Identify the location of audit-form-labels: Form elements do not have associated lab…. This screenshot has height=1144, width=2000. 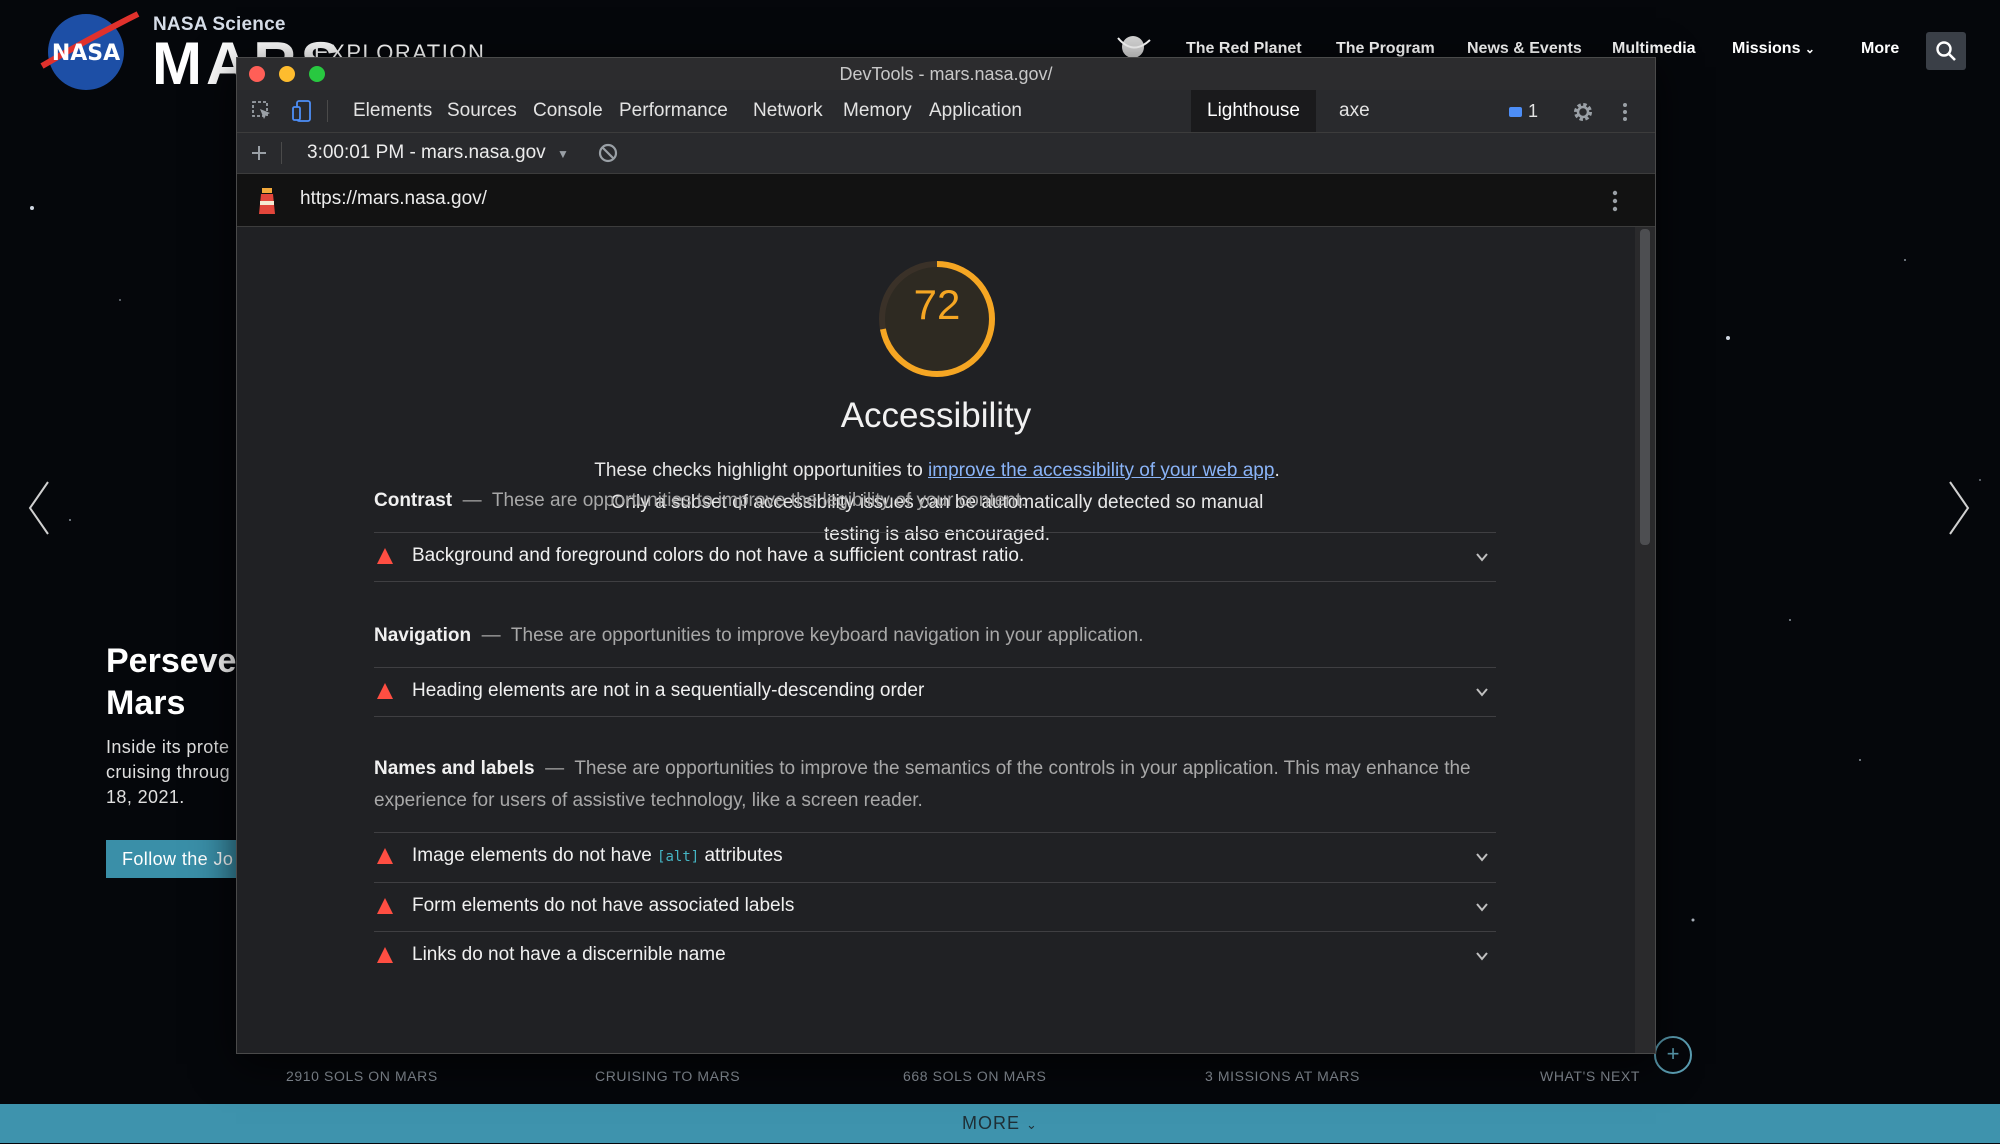
(935, 906).